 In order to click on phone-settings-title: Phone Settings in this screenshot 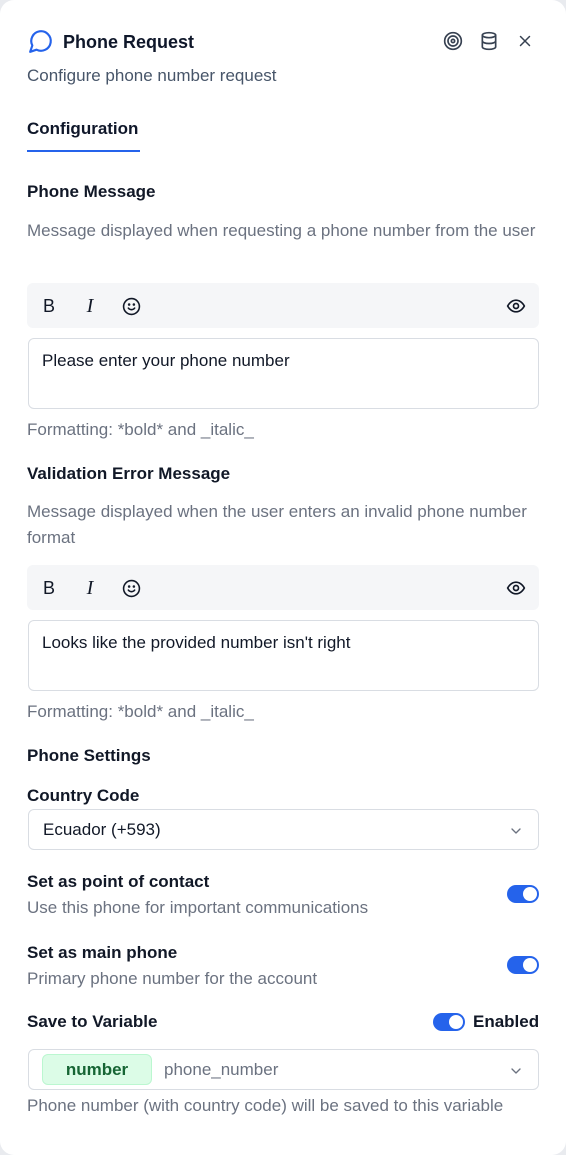, I will do `click(89, 755)`.